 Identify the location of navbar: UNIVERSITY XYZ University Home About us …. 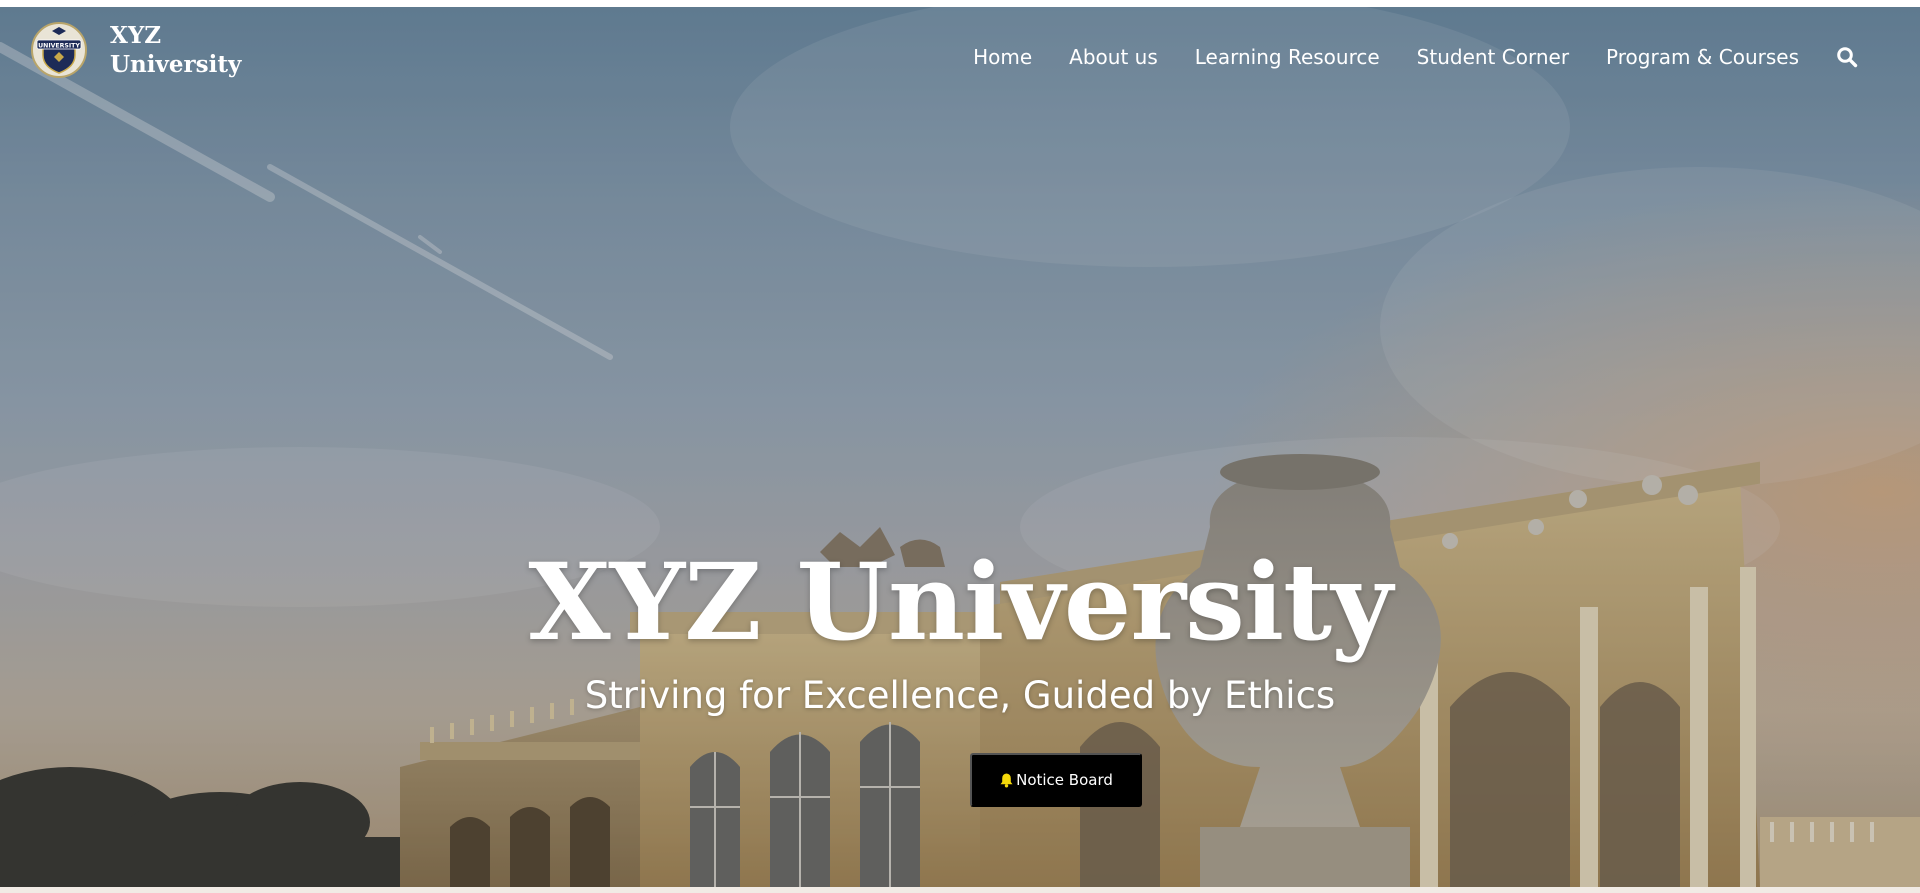
(960, 57).